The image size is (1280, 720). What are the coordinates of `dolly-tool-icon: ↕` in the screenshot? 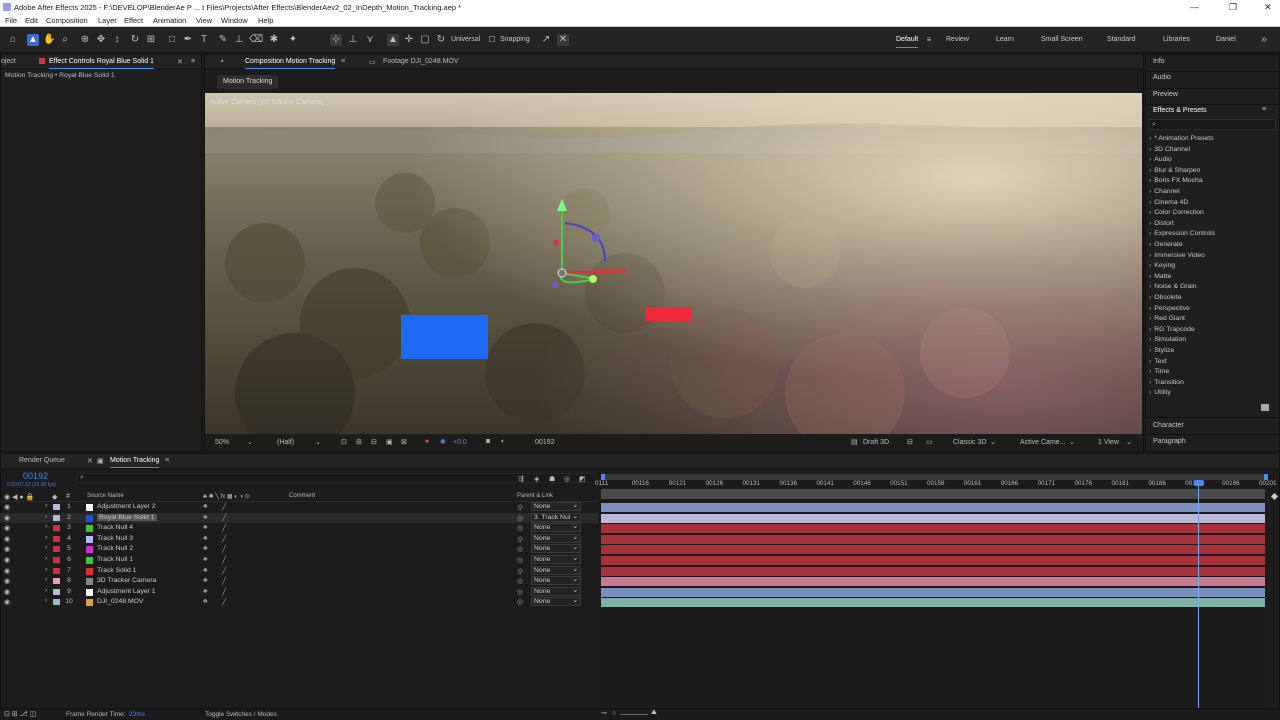 It's located at (117, 40).